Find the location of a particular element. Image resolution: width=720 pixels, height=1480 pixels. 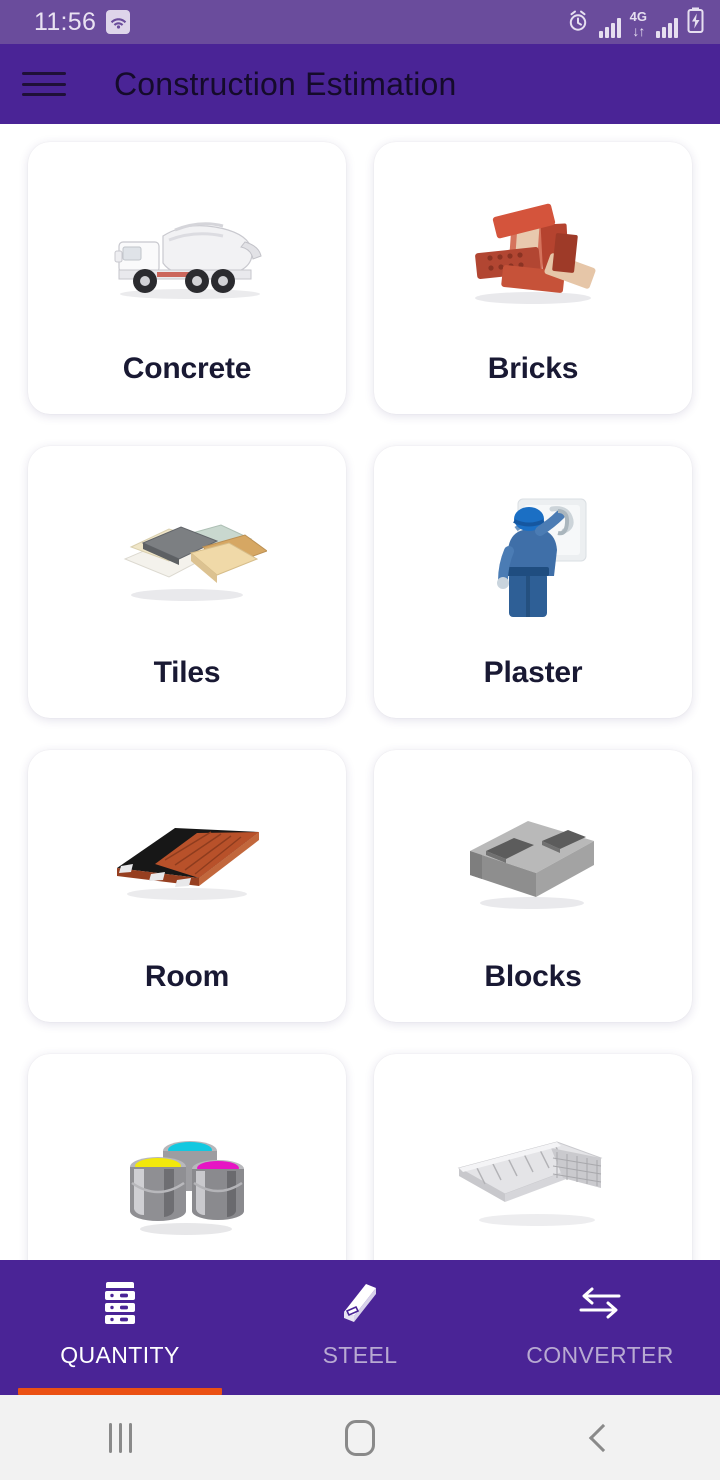

card-bricks: Bricks is located at coordinates (533, 278).